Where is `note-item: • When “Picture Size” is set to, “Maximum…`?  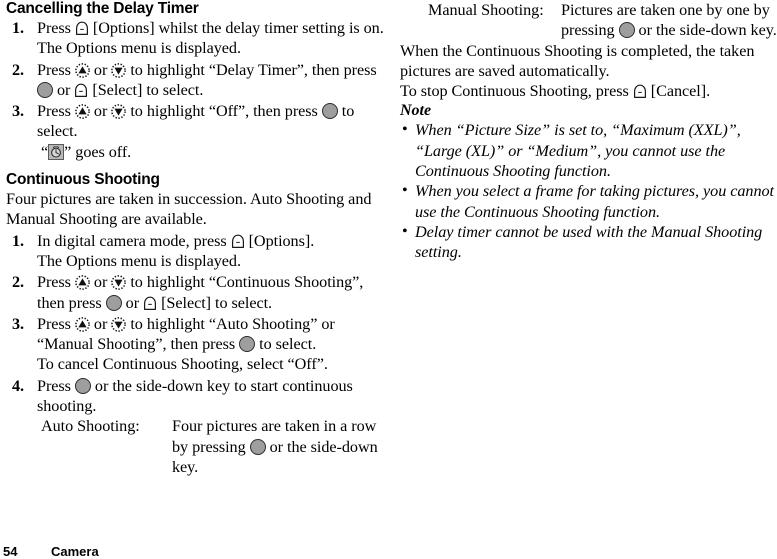
note-item: • When “Picture Size” is set to, “Maximum… is located at coordinates (588, 150).